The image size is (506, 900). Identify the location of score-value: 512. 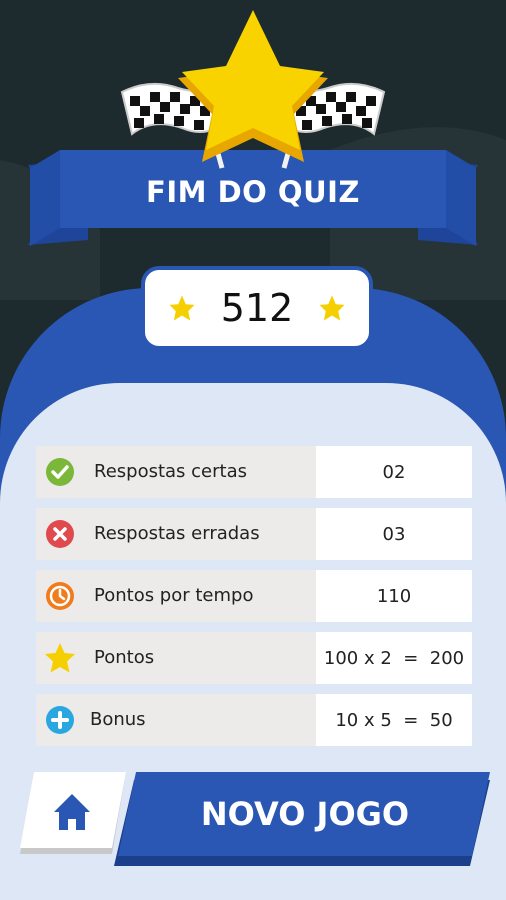
(257, 308).